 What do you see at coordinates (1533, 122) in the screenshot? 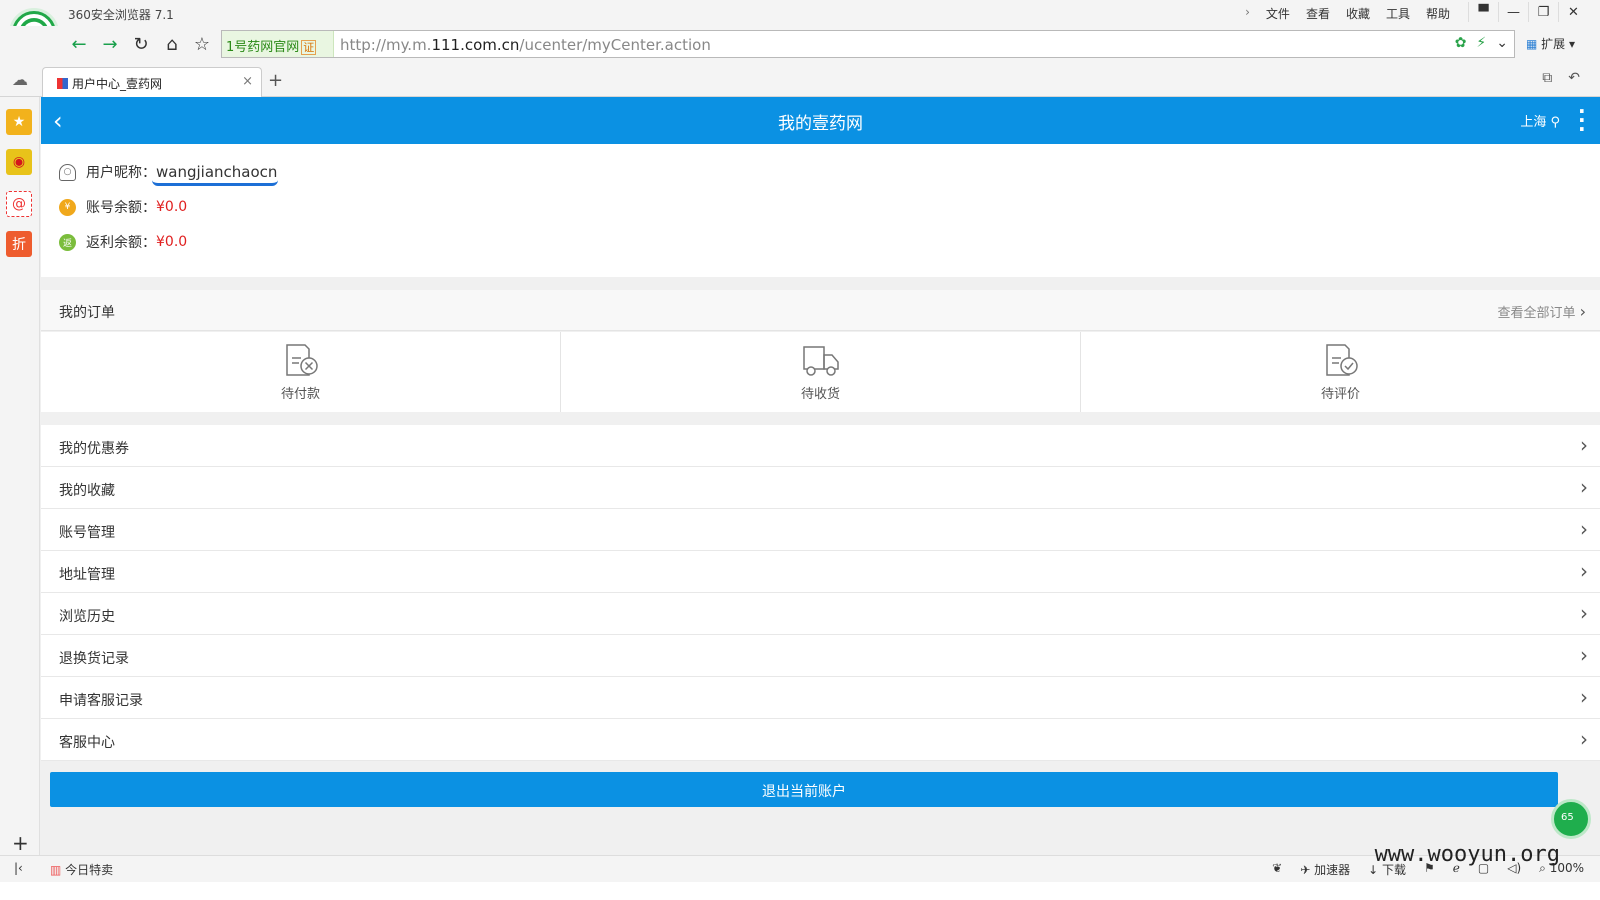
I see `city-label: 上海` at bounding box center [1533, 122].